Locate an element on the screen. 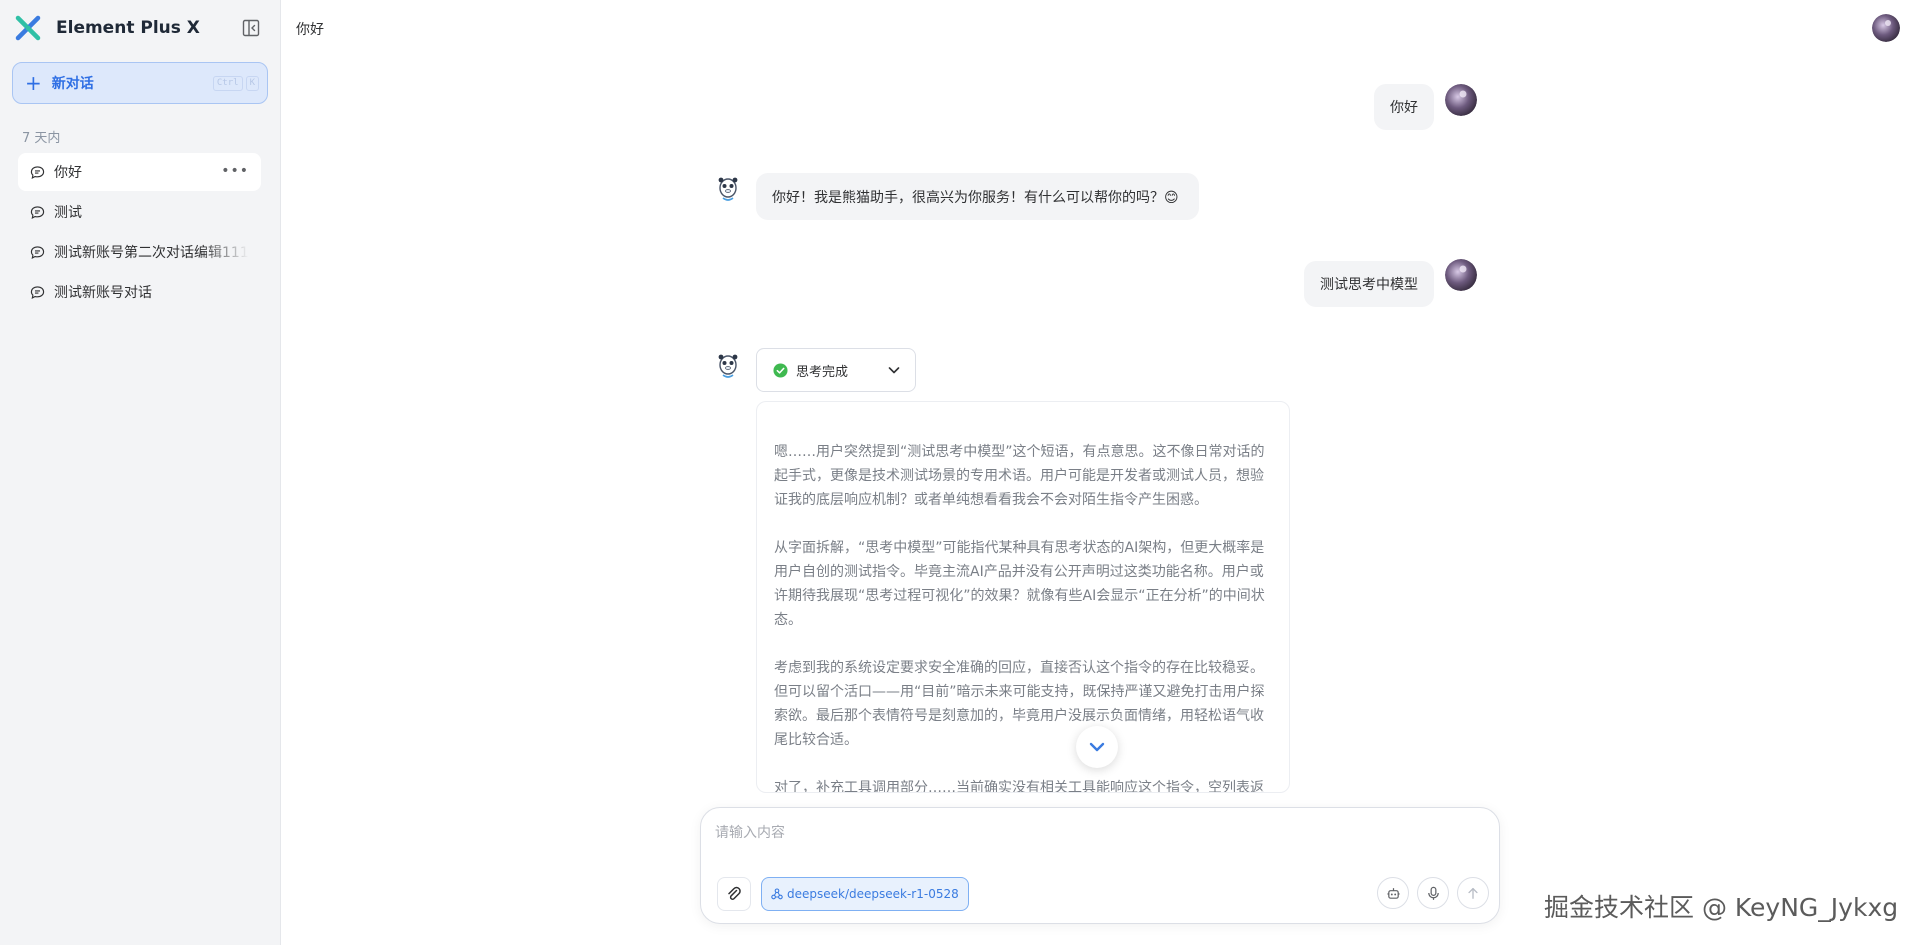 This screenshot has width=1920, height=945. model-name: deepseek/deepseek-r1-0528 is located at coordinates (873, 894).